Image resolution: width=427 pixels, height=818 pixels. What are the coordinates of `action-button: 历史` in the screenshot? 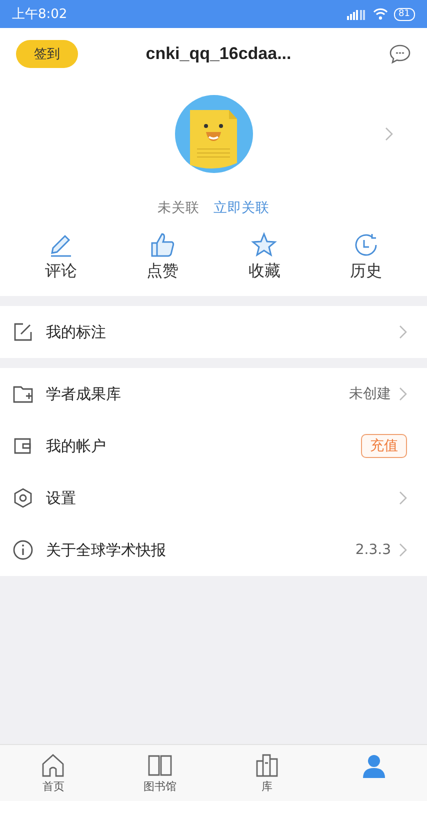 It's located at (366, 256).